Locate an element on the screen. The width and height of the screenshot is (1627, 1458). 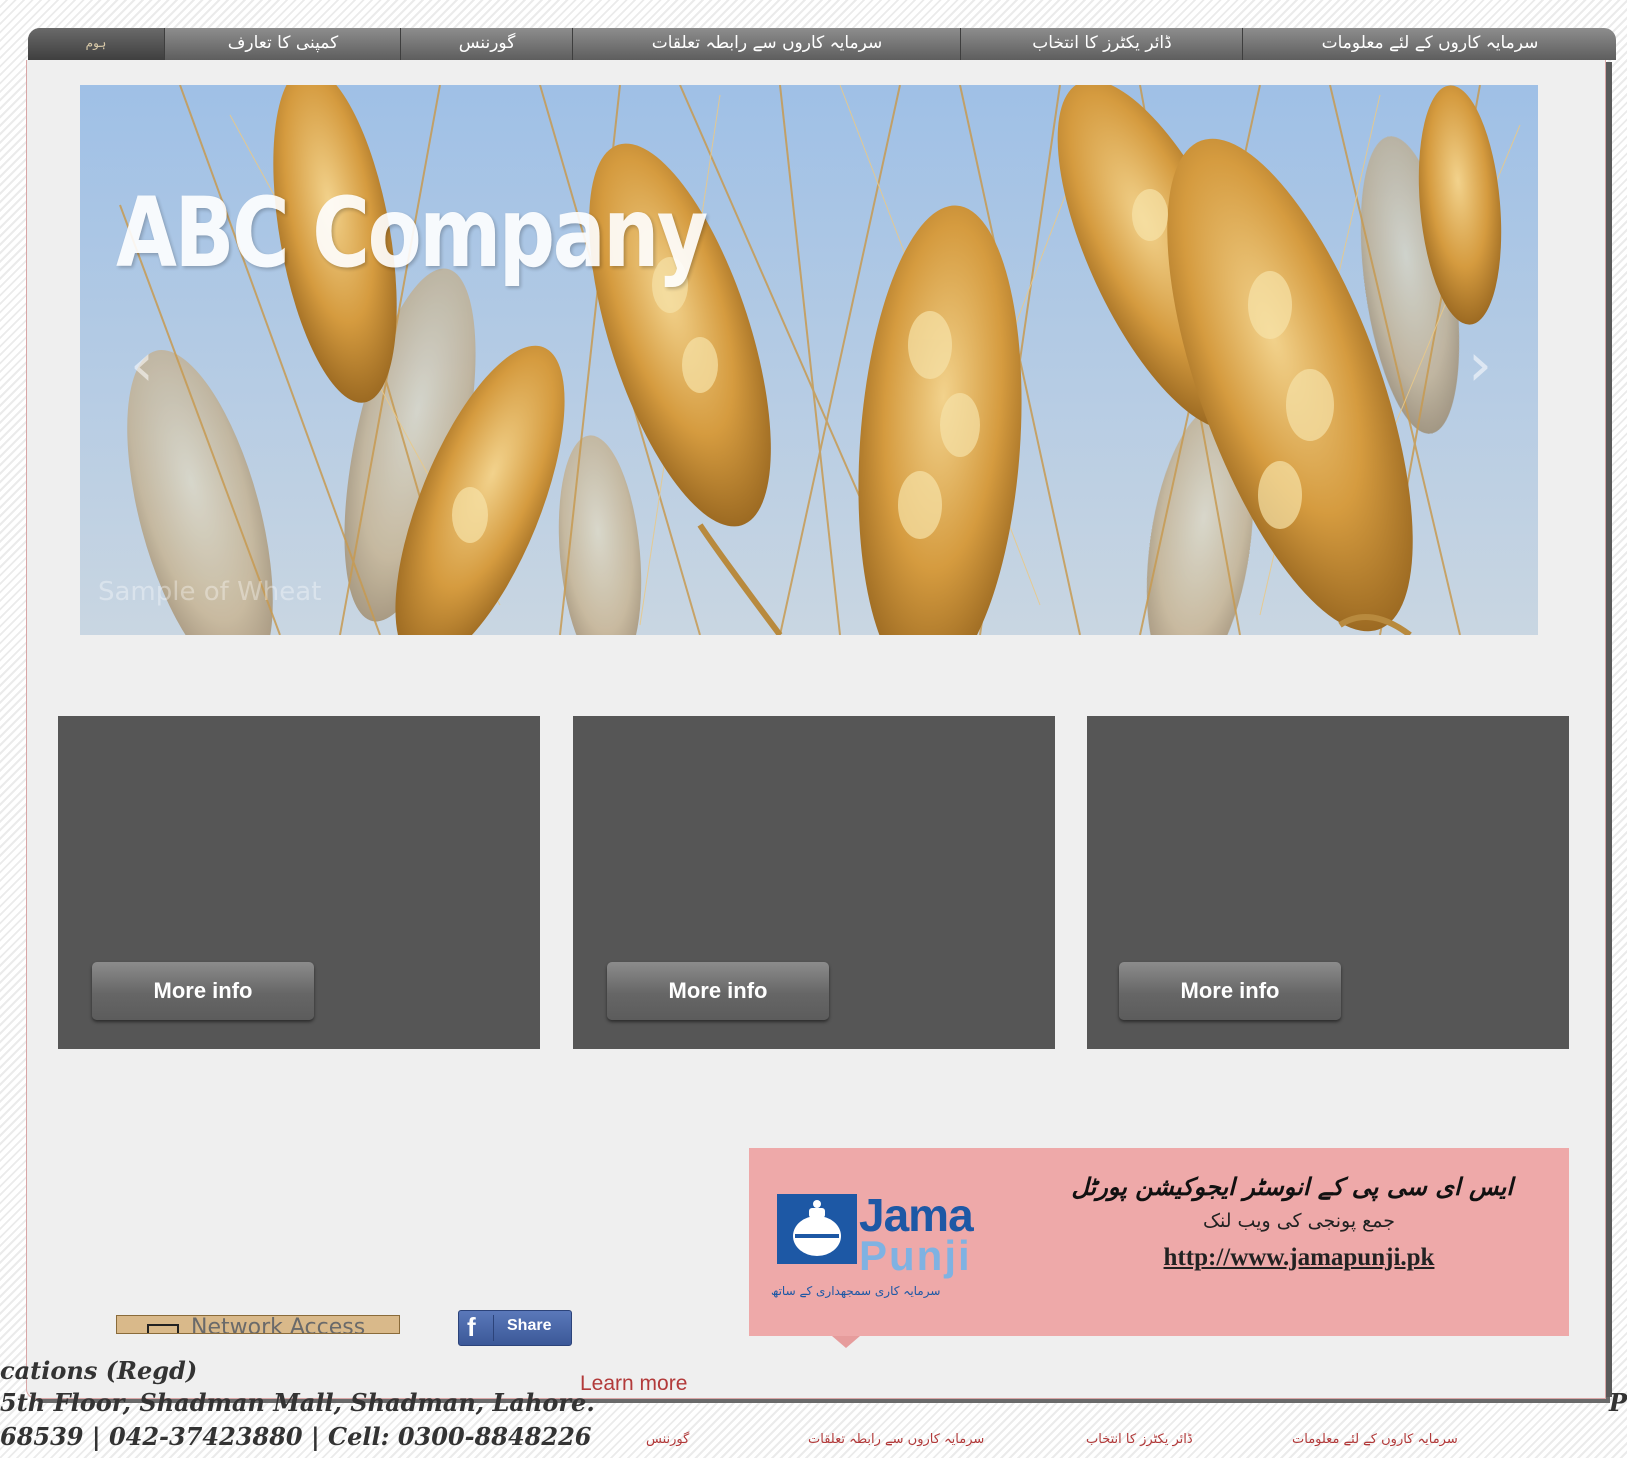
facebook-share-button: f Share is located at coordinates (515, 1328).